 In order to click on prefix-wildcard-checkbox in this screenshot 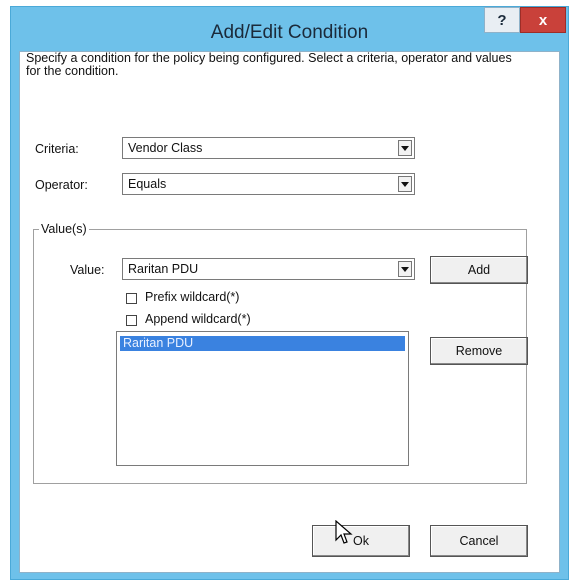, I will do `click(131, 298)`.